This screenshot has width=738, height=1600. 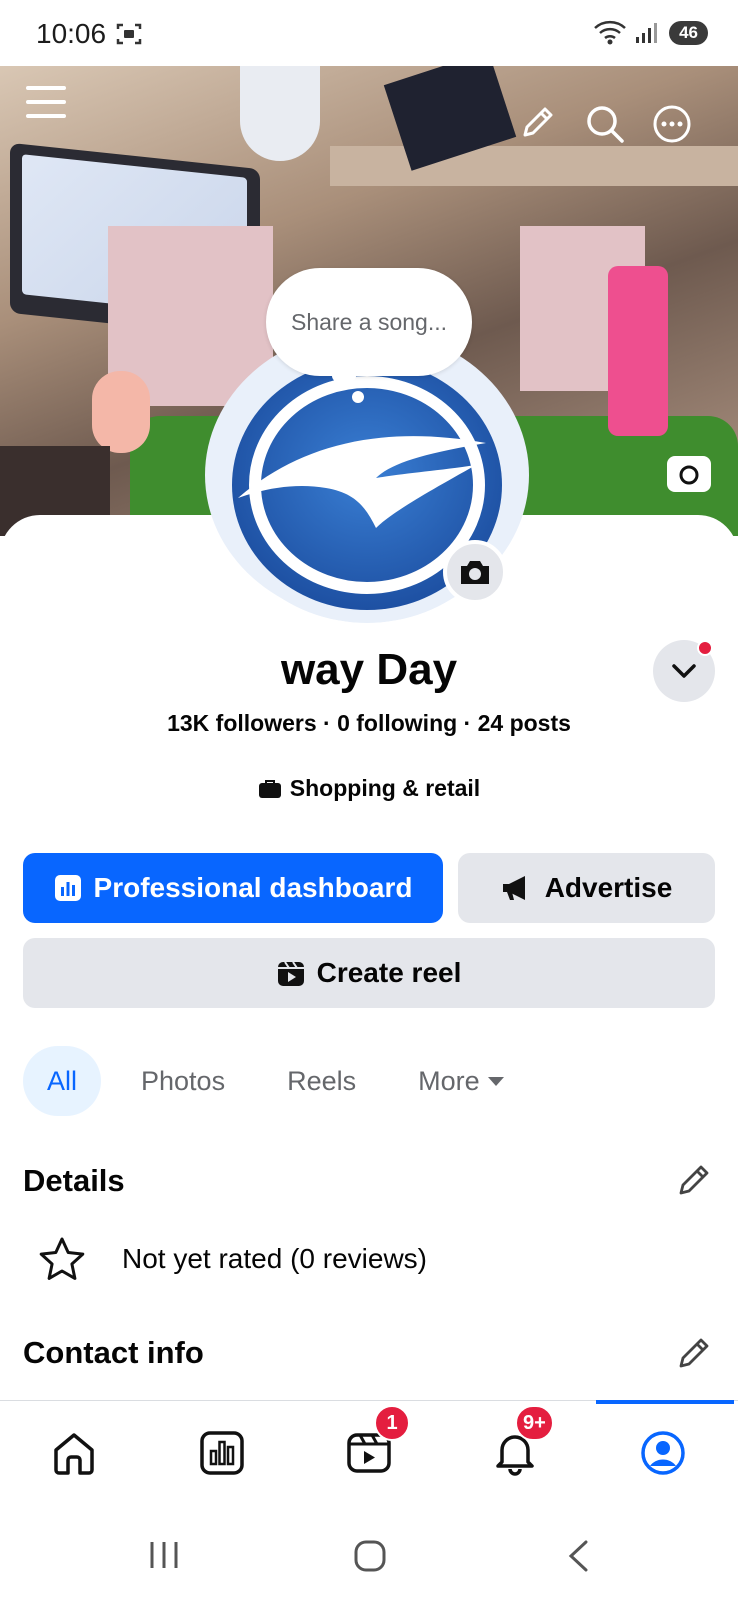 I want to click on tab-more: More, so click(x=462, y=1081).